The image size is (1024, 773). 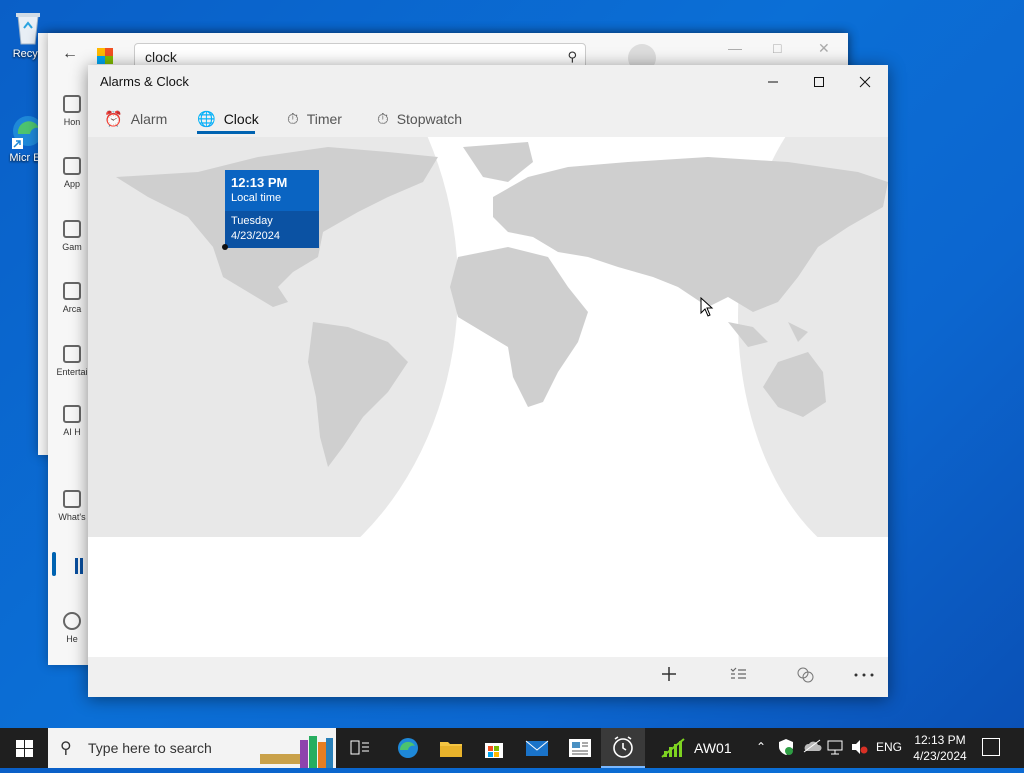 I want to click on taskbar-file-explorer, so click(x=451, y=748).